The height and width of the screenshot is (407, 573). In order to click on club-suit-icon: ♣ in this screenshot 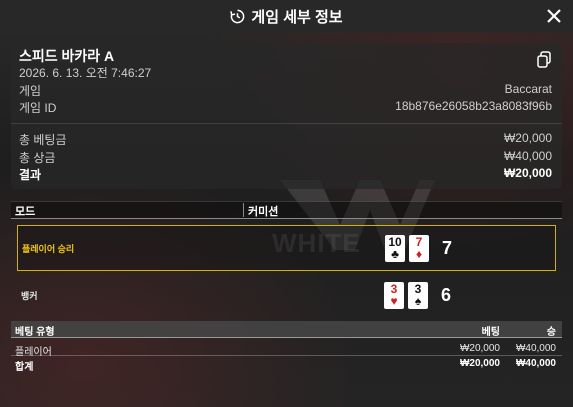, I will do `click(395, 253)`.